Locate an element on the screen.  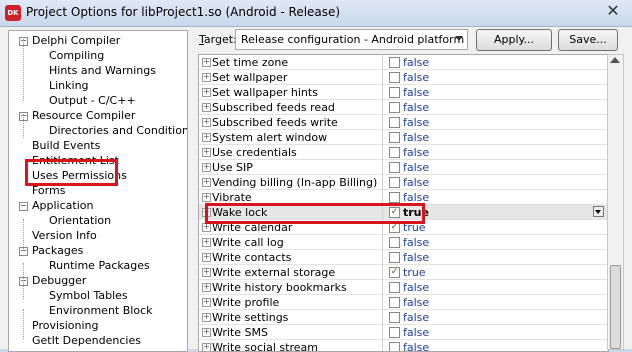
tree-item: Output - C/C++ is located at coordinates (92, 100).